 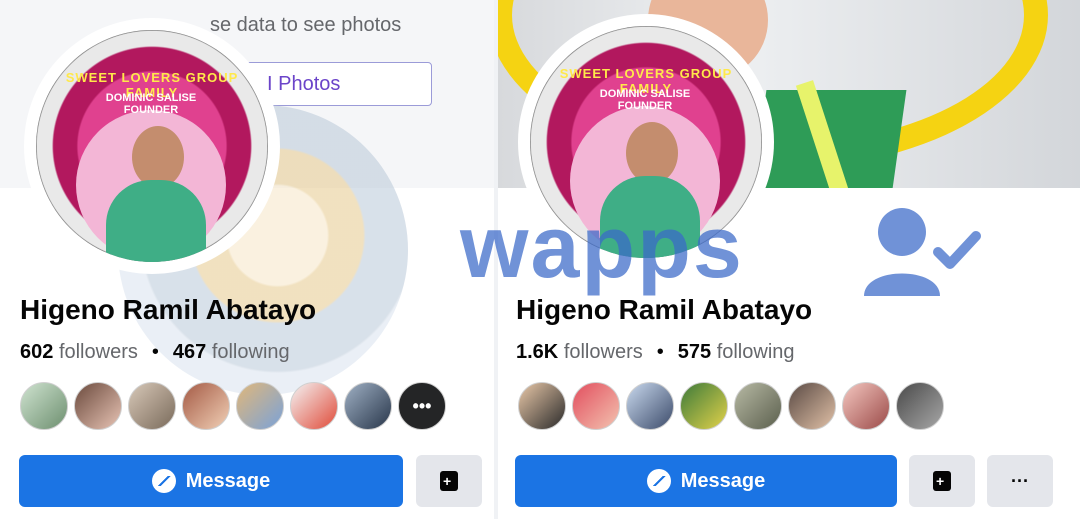 What do you see at coordinates (694, 352) in the screenshot?
I see `following-count: 575` at bounding box center [694, 352].